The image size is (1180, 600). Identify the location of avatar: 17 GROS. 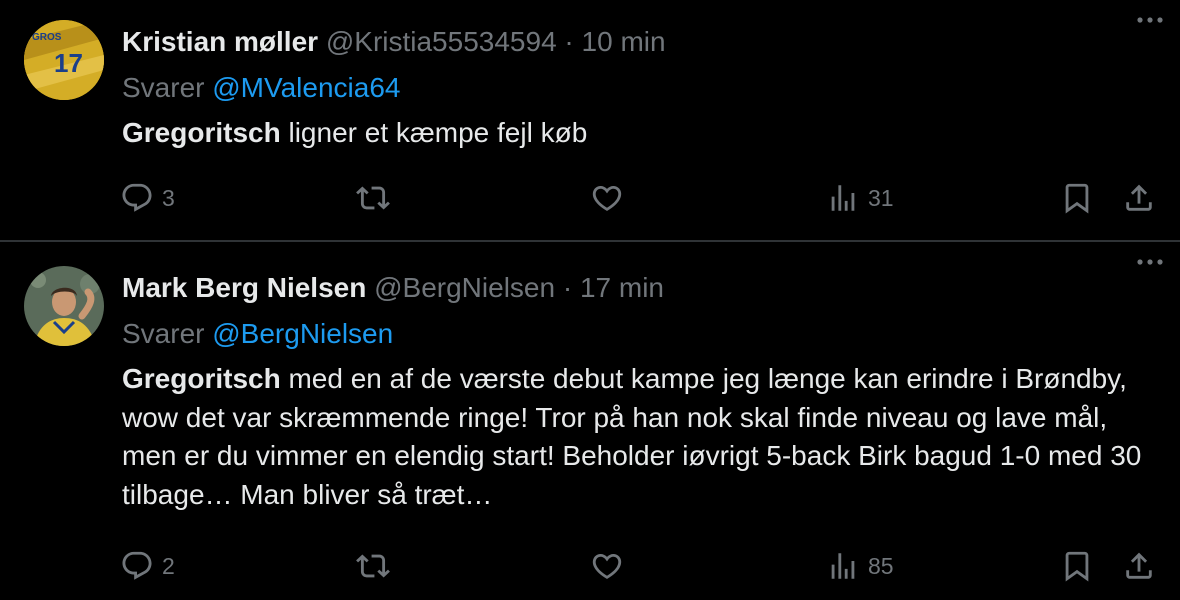
(64, 60).